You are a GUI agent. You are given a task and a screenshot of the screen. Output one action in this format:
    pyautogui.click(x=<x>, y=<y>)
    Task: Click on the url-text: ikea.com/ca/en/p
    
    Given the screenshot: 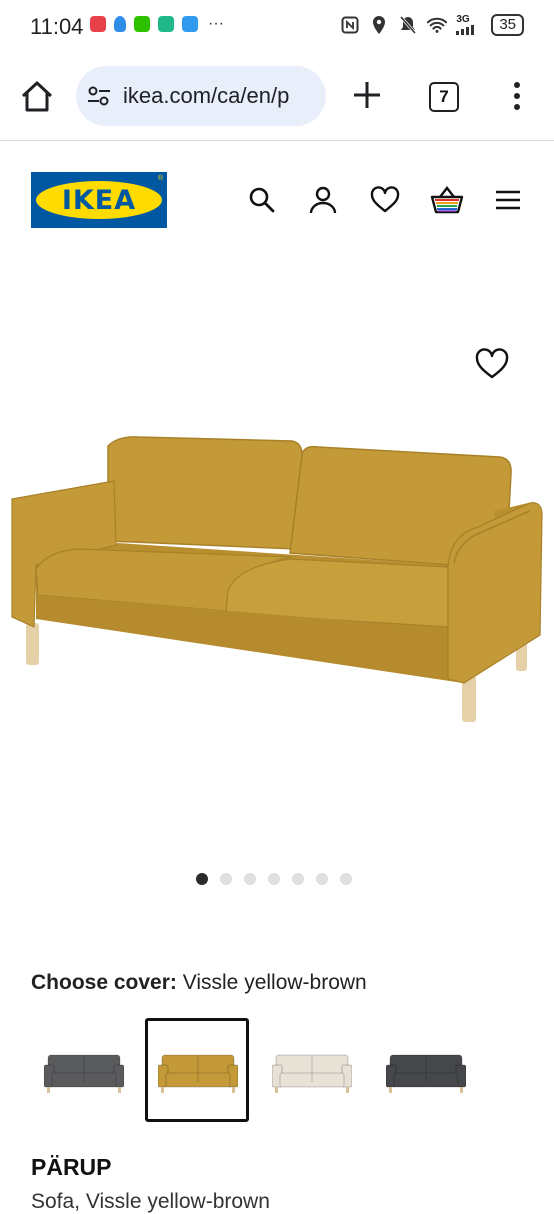 What is the action you would take?
    pyautogui.click(x=206, y=95)
    